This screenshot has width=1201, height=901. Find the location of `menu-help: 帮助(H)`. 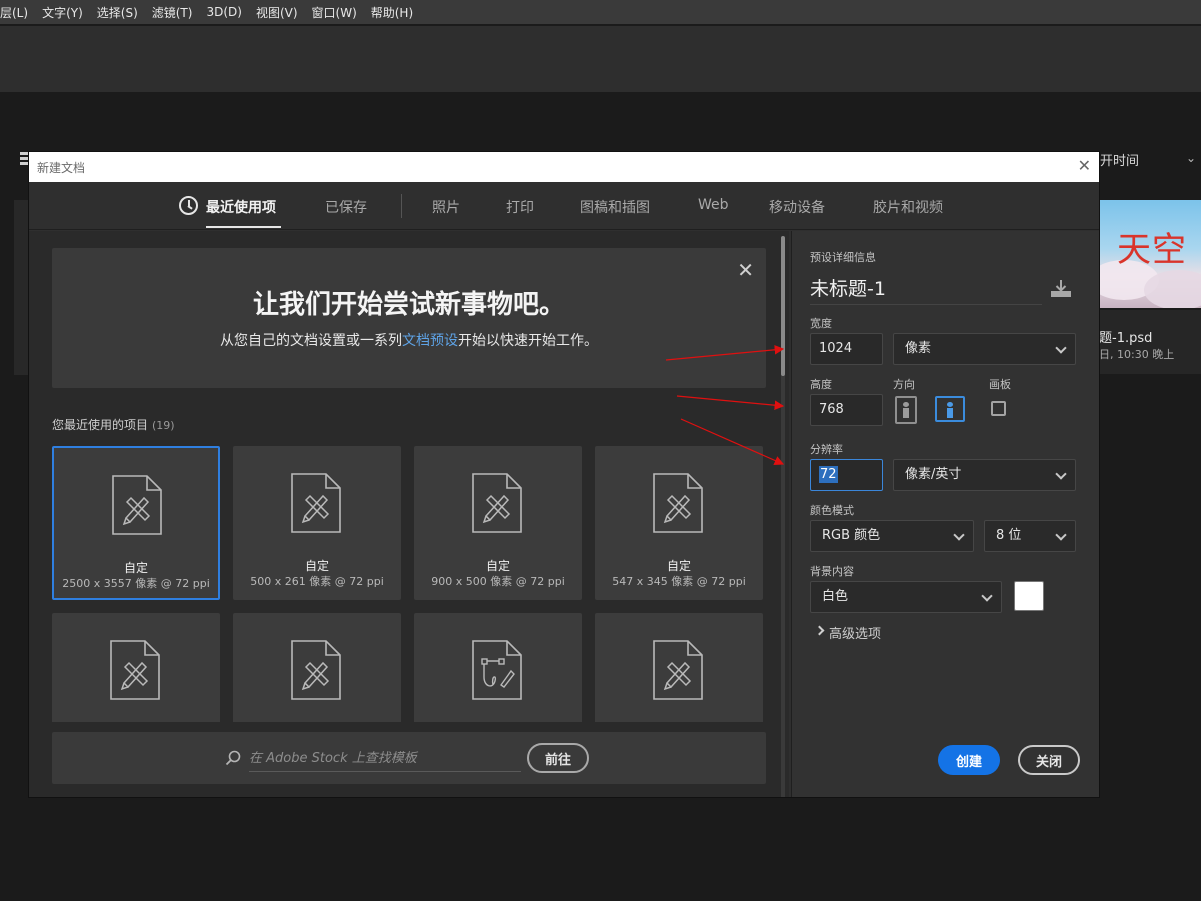

menu-help: 帮助(H) is located at coordinates (392, 12).